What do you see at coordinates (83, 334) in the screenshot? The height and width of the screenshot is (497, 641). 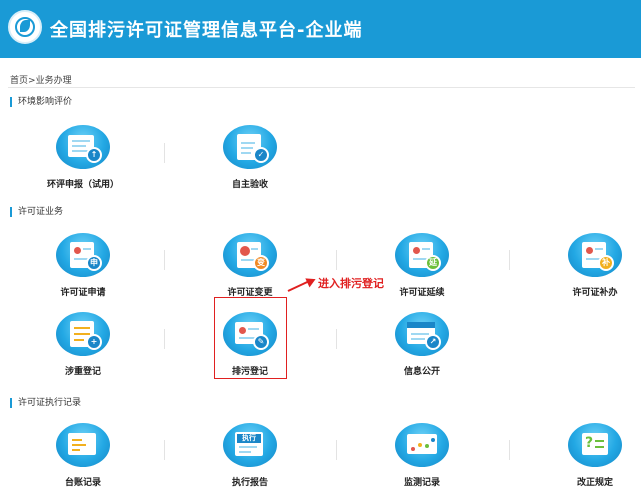 I see `heavy-metal-register-icon: +` at bounding box center [83, 334].